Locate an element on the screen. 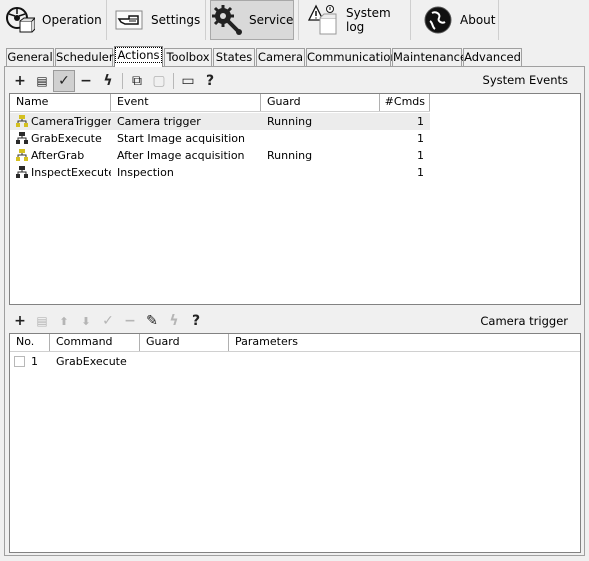 The width and height of the screenshot is (589, 561). commands-toolbar: + ▤ ⬆ ⬇ ✓ − ✎ ϟ ? is located at coordinates (108, 321).